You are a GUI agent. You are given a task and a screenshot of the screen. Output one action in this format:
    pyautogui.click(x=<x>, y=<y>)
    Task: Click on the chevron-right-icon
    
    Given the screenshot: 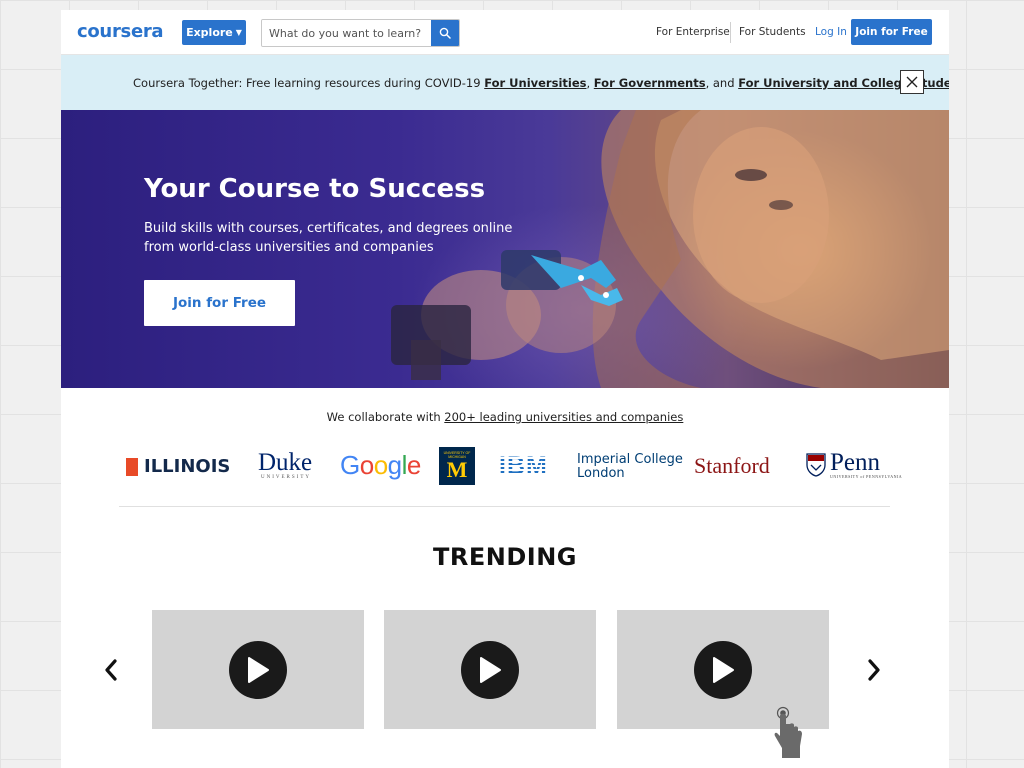 What is the action you would take?
    pyautogui.click(x=874, y=670)
    